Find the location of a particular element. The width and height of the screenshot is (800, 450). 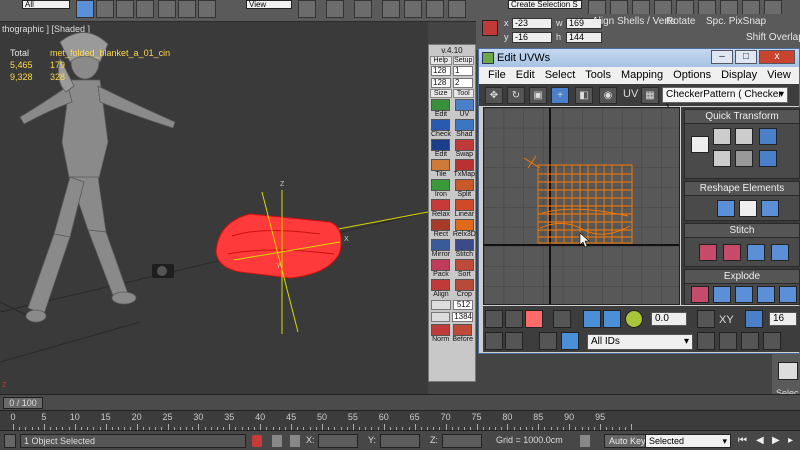

play-icon: ▶ is located at coordinates (777, 441).